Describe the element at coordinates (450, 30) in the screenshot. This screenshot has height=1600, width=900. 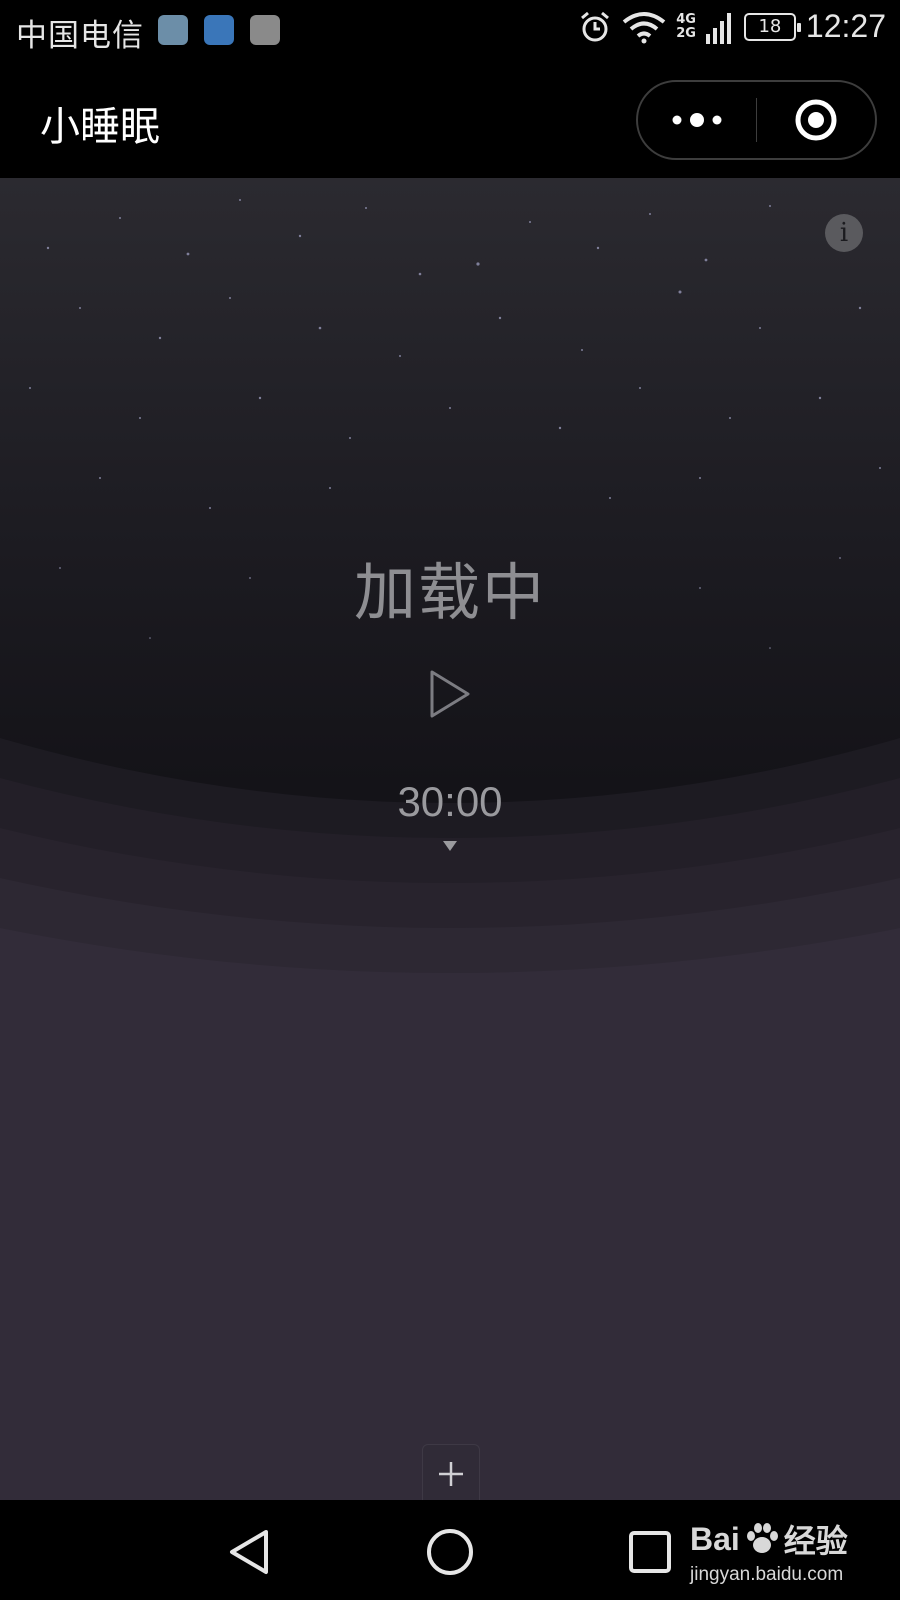
I see `status-bar: 中国电信 4G 2G 18 12:27` at that location.